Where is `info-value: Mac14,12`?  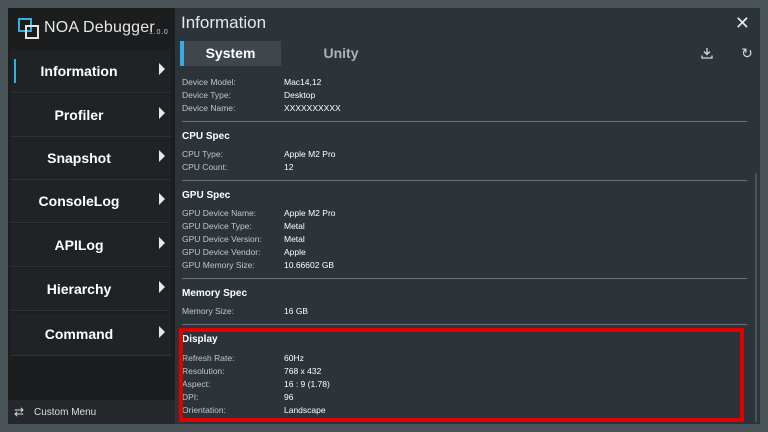 info-value: Mac14,12 is located at coordinates (303, 82).